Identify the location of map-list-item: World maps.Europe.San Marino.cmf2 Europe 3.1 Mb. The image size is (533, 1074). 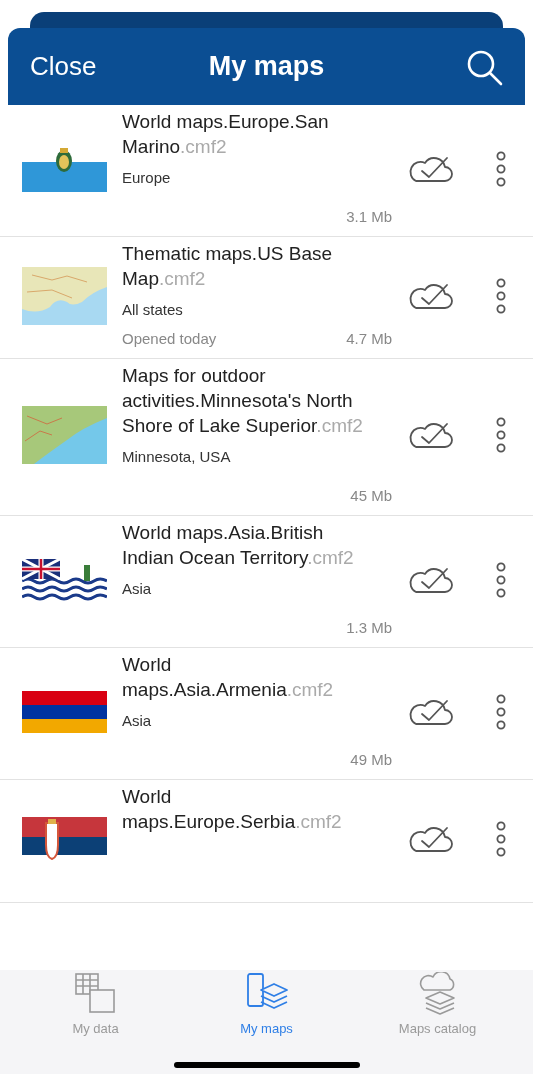
(266, 171).